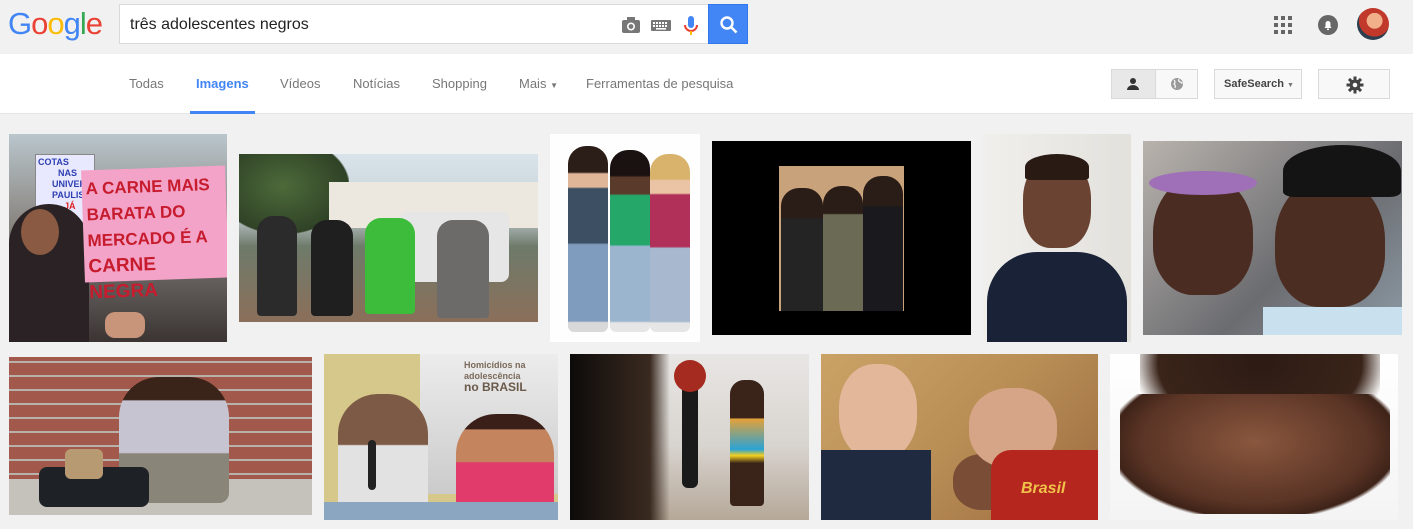 The width and height of the screenshot is (1413, 529). I want to click on bag, so click(84, 464).